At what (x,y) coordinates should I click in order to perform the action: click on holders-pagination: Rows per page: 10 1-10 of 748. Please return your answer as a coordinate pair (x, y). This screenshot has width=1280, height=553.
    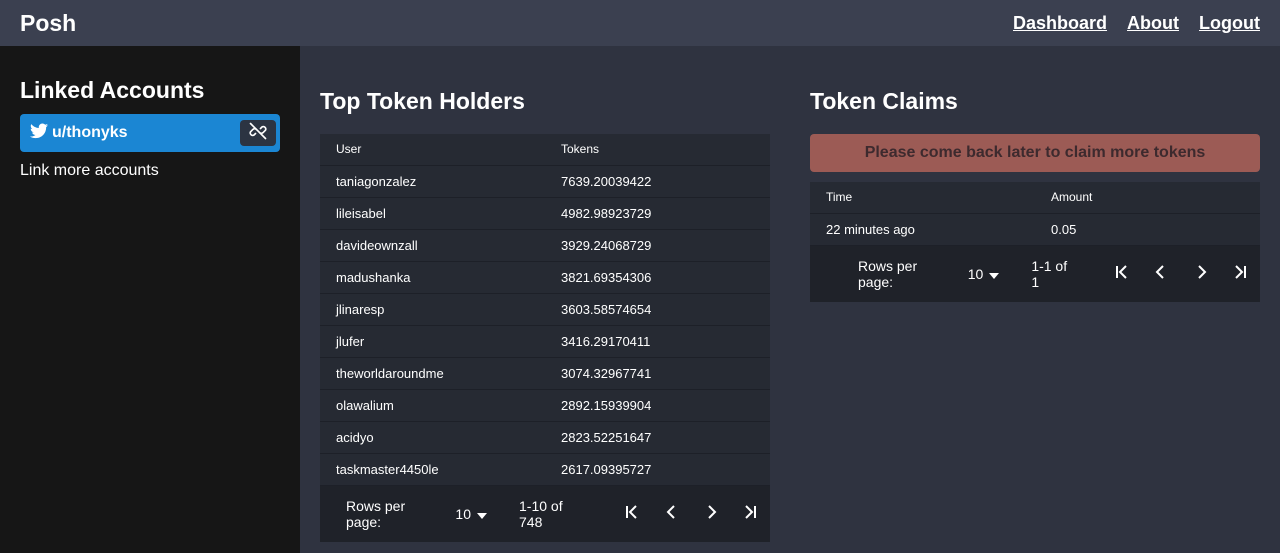
    Looking at the image, I should click on (545, 513).